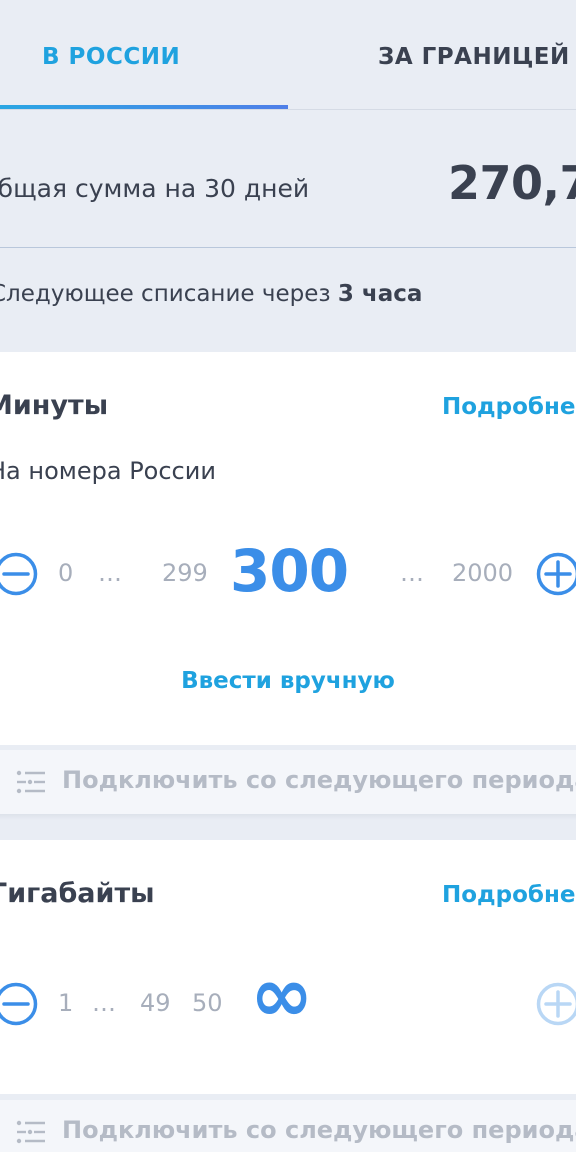 The width and height of the screenshot is (576, 1152). Describe the element at coordinates (509, 407) in the screenshot. I see `minutes-details-link: Подробнее` at that location.